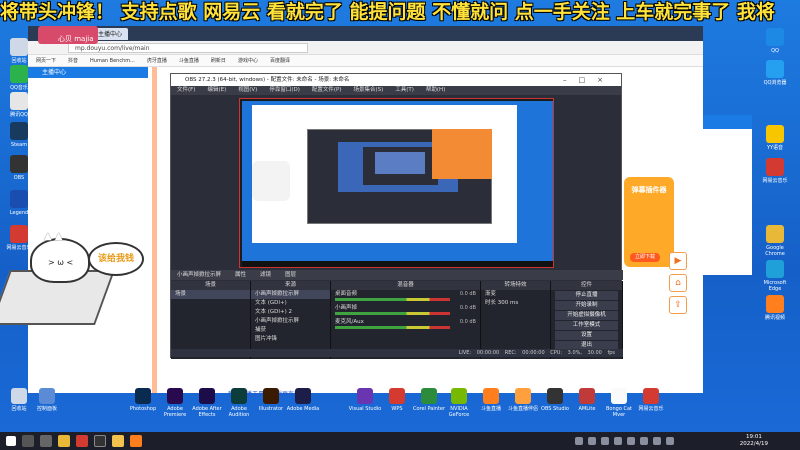 This screenshot has height=450, width=800. I want to click on bookmark-item: 刷新日, so click(218, 60).